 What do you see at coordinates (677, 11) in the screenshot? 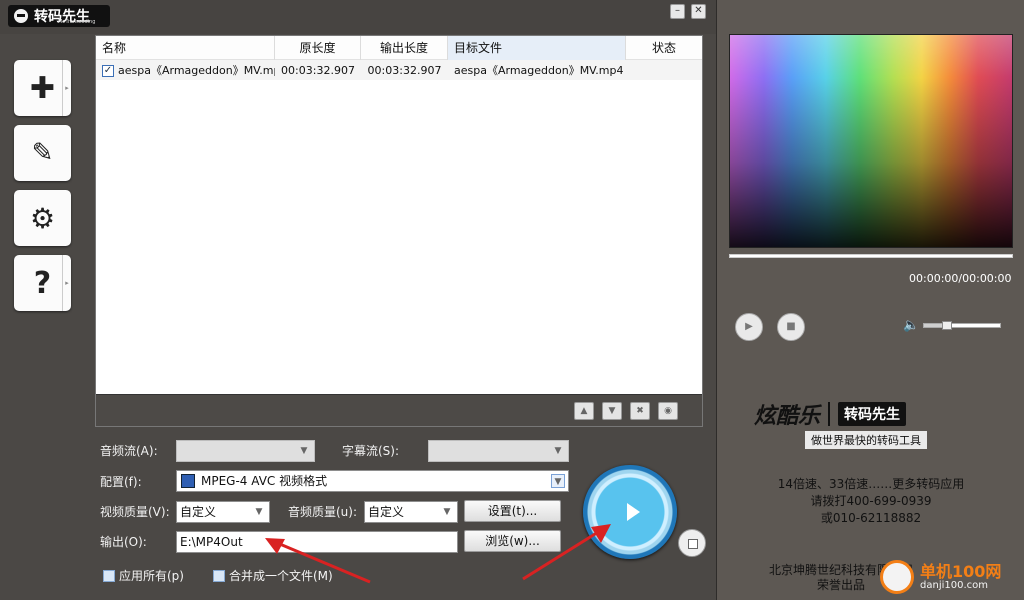
I see `minimize-button: –` at bounding box center [677, 11].